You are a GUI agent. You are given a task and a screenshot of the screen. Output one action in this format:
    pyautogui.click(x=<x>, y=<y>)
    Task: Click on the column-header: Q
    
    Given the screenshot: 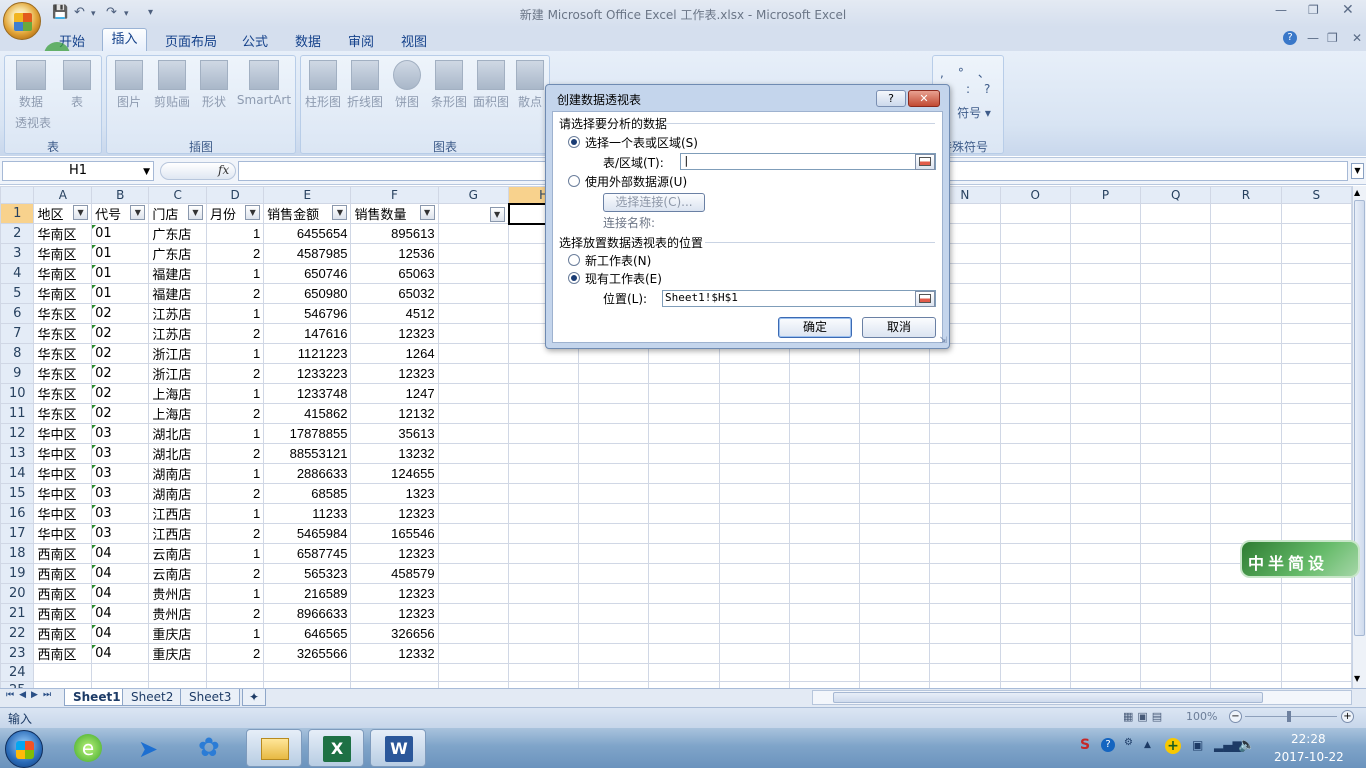 What is the action you would take?
    pyautogui.click(x=1176, y=195)
    